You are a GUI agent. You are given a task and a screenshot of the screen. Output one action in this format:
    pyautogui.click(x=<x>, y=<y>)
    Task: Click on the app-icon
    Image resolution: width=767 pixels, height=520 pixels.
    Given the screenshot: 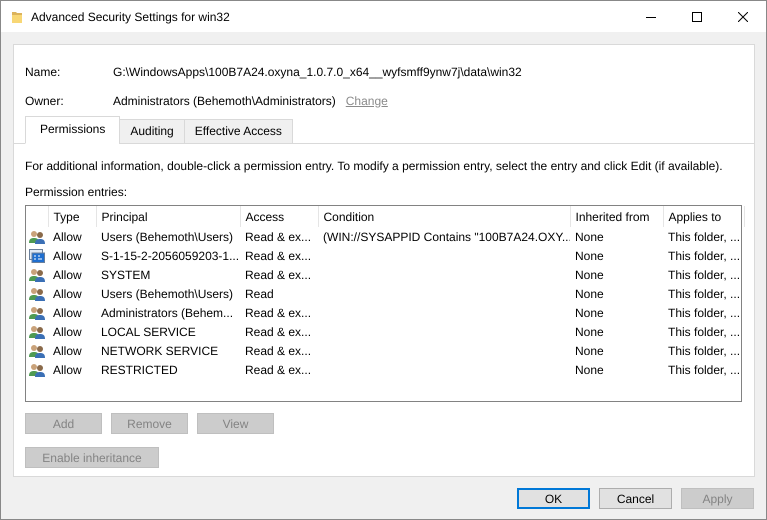 What is the action you would take?
    pyautogui.click(x=37, y=256)
    